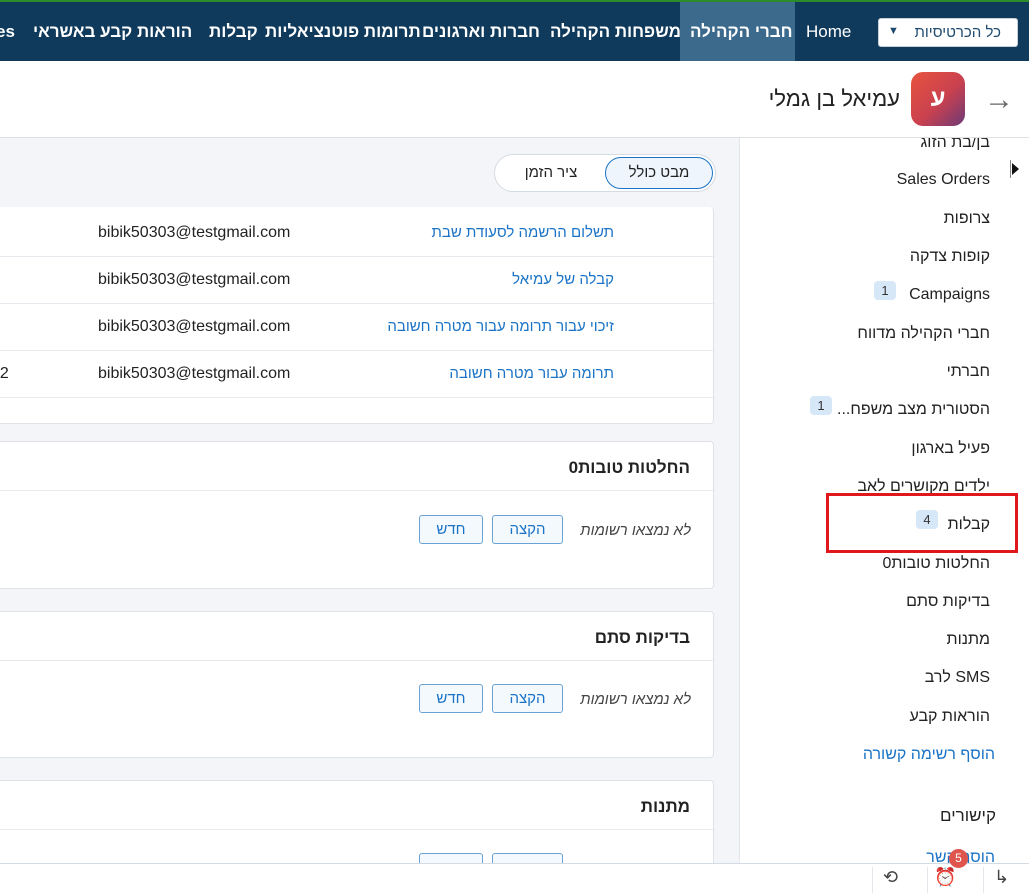 This screenshot has width=1029, height=893. Describe the element at coordinates (834, 98) in the screenshot. I see `record-name: עמיאל בן גמלי` at that location.